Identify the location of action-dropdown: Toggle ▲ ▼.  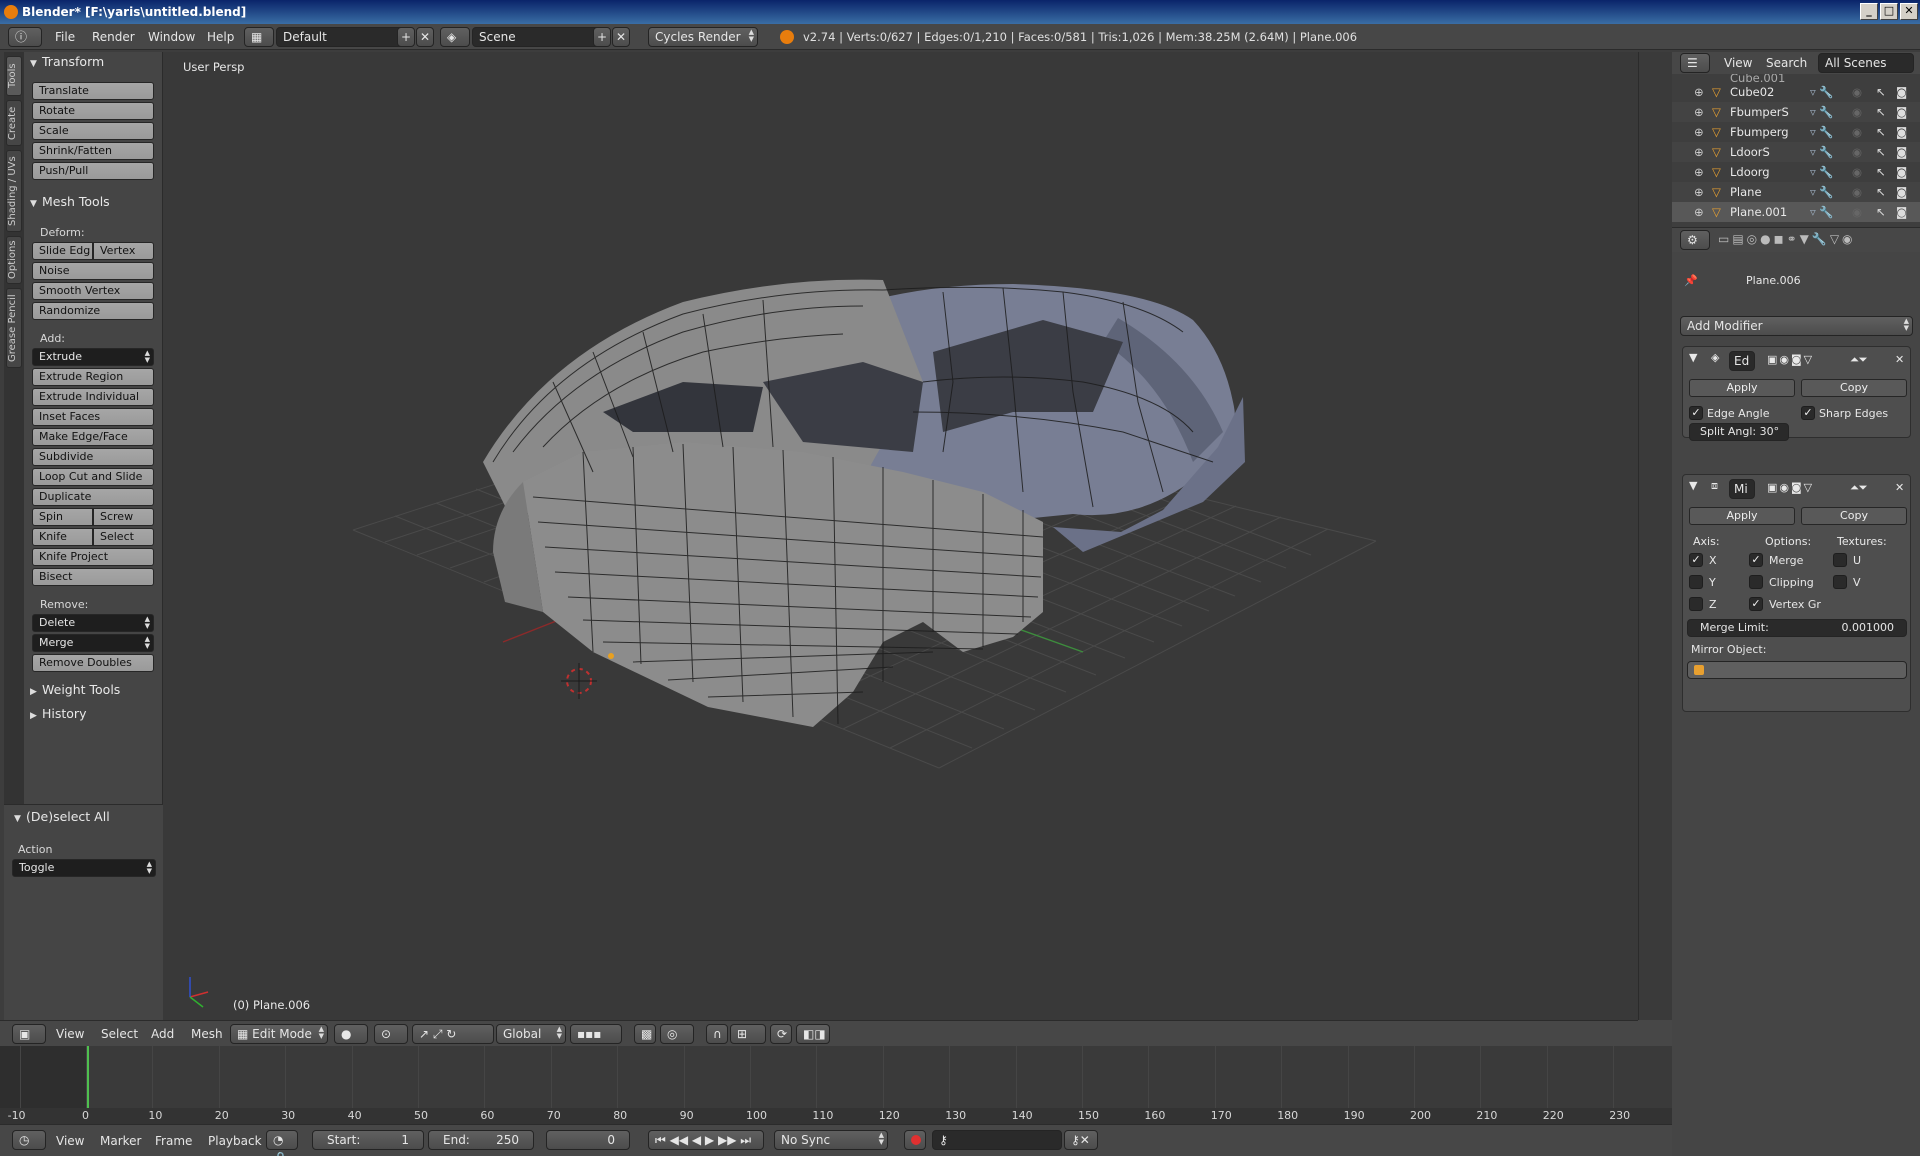
(84, 868).